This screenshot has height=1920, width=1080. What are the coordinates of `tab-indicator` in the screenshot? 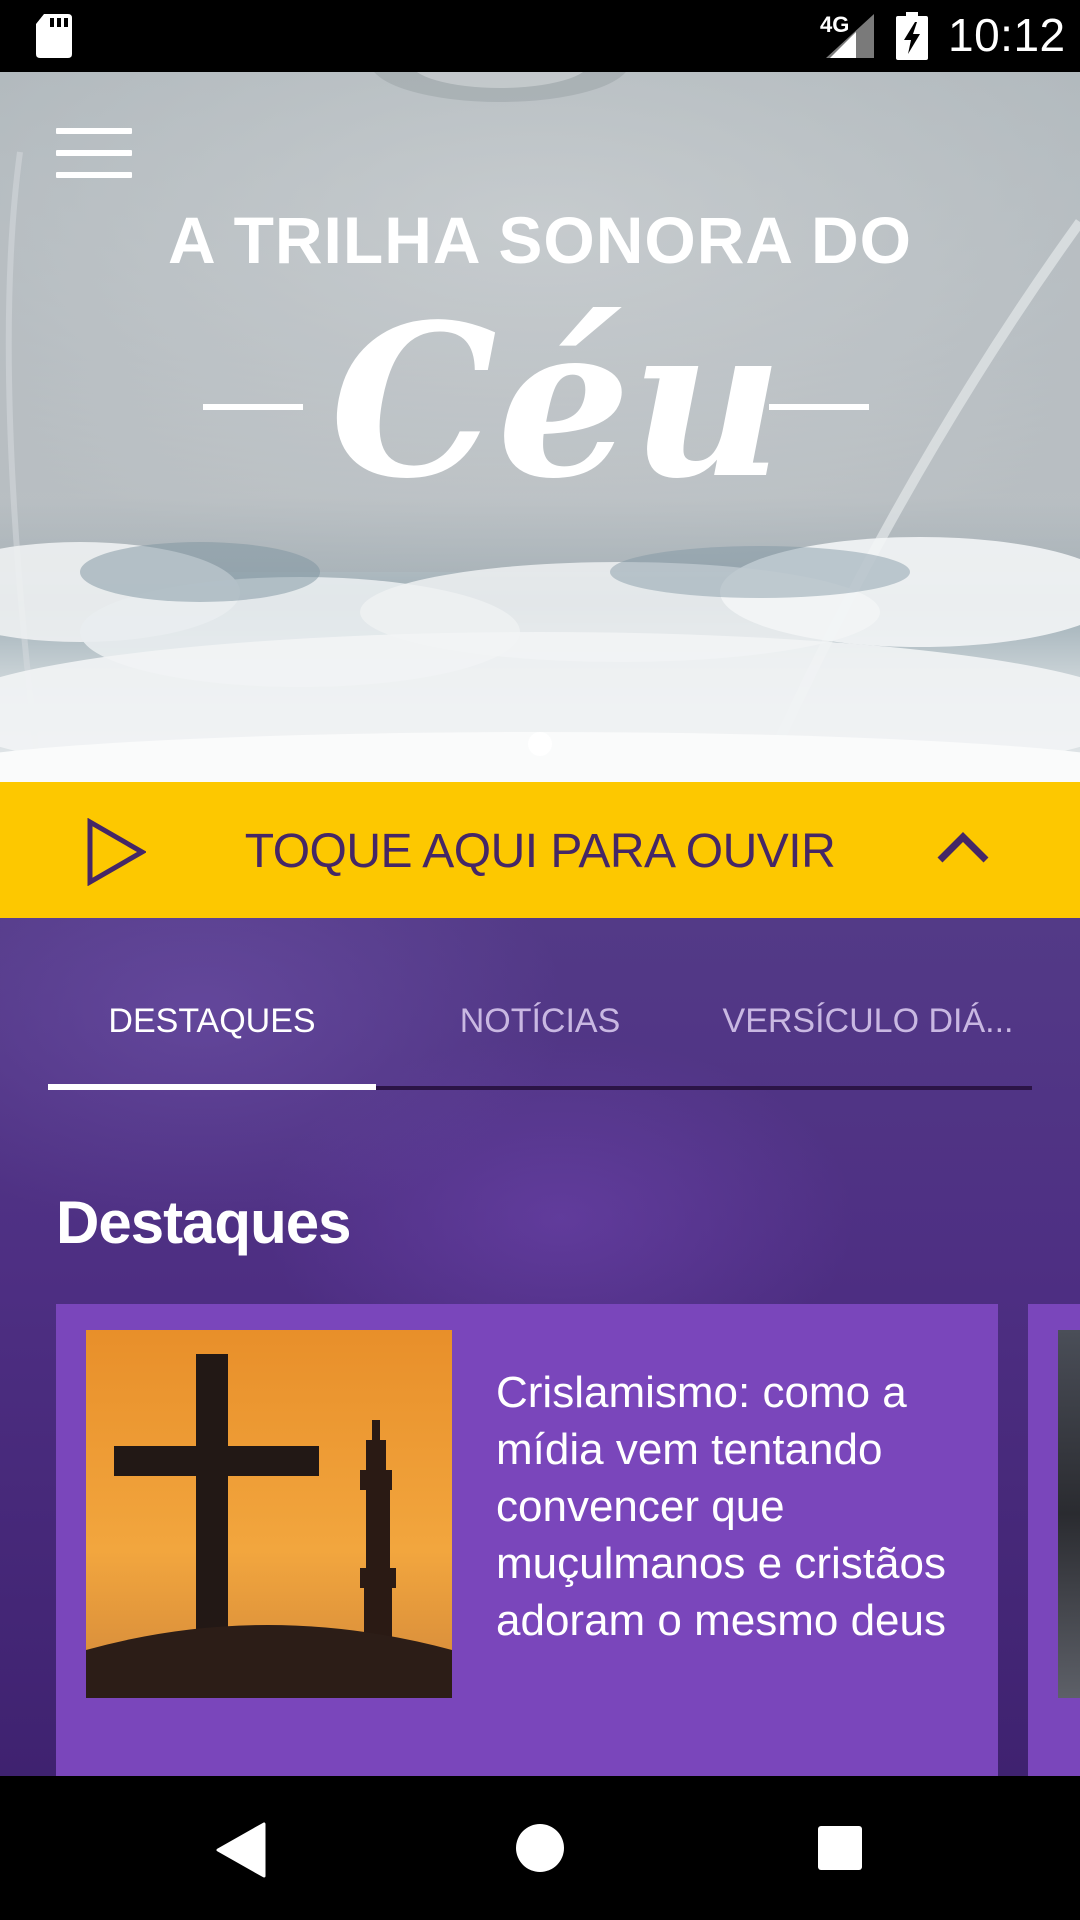 It's located at (212, 1087).